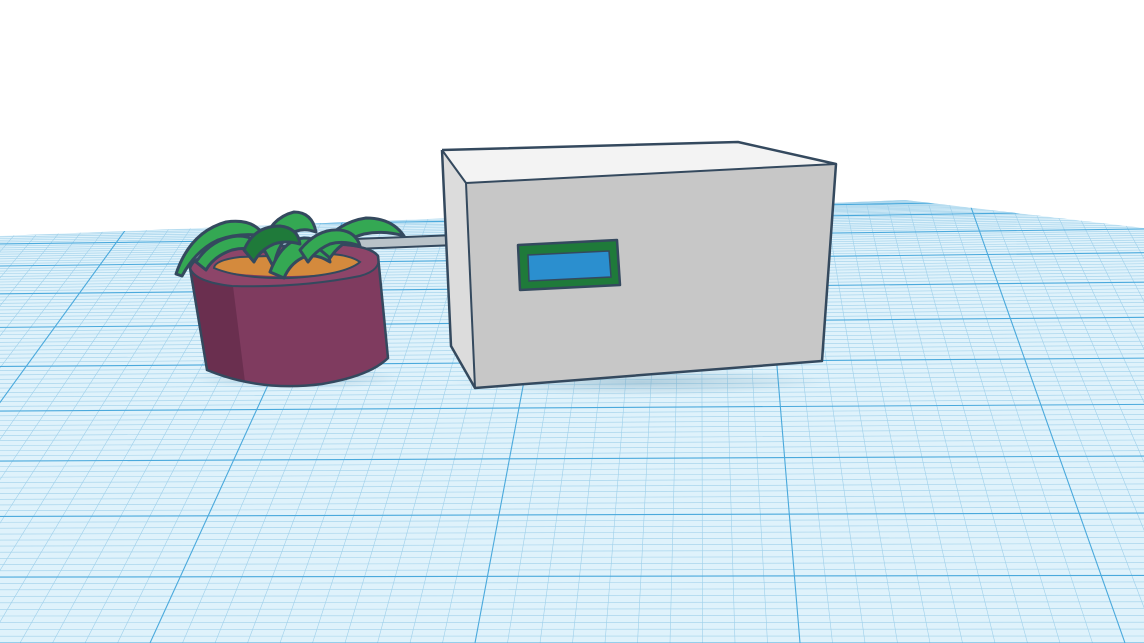 The image size is (1144, 643). I want to click on lcd-screen, so click(569, 266).